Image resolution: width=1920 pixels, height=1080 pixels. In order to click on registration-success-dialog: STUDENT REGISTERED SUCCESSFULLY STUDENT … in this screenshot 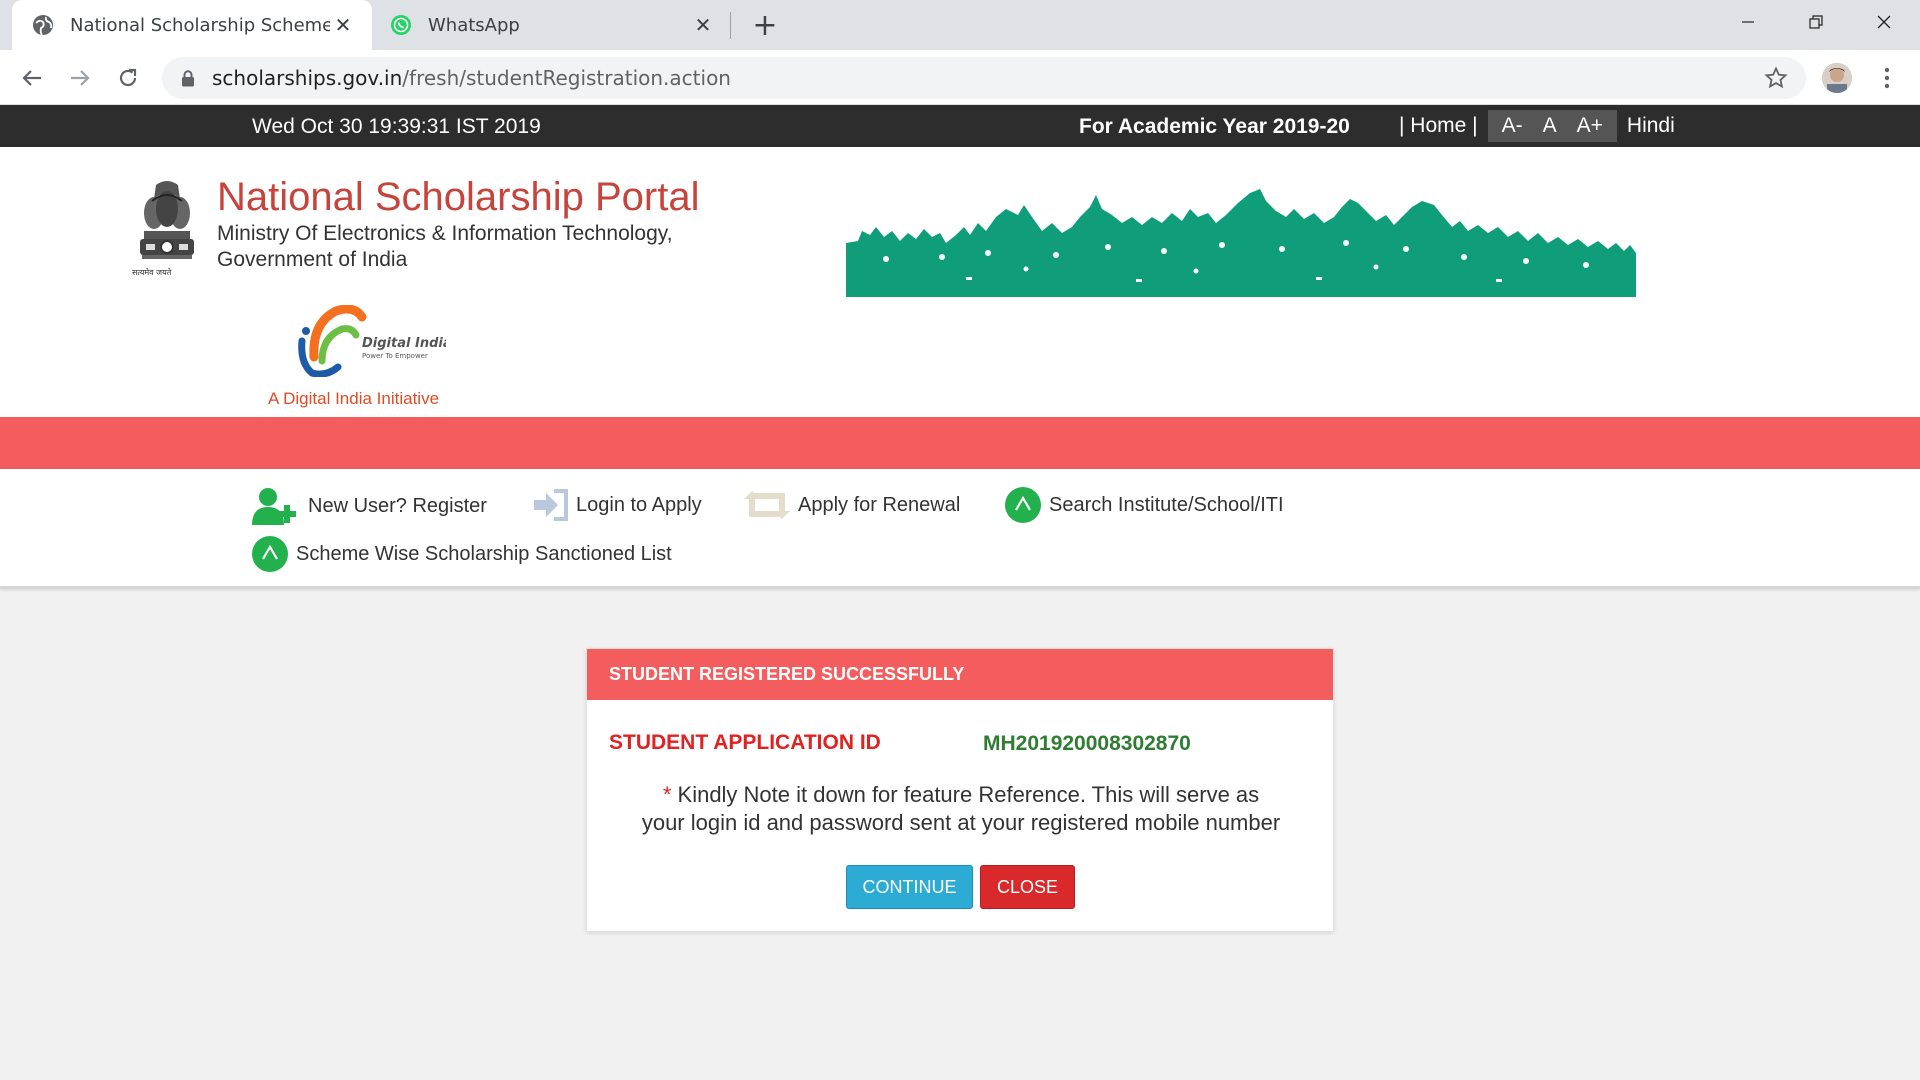, I will do `click(960, 790)`.